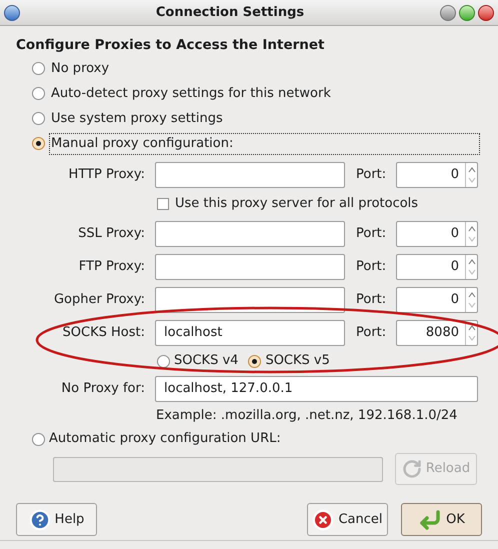  What do you see at coordinates (296, 204) in the screenshot?
I see `checkbox-label: Use this proxy server for all protocols` at bounding box center [296, 204].